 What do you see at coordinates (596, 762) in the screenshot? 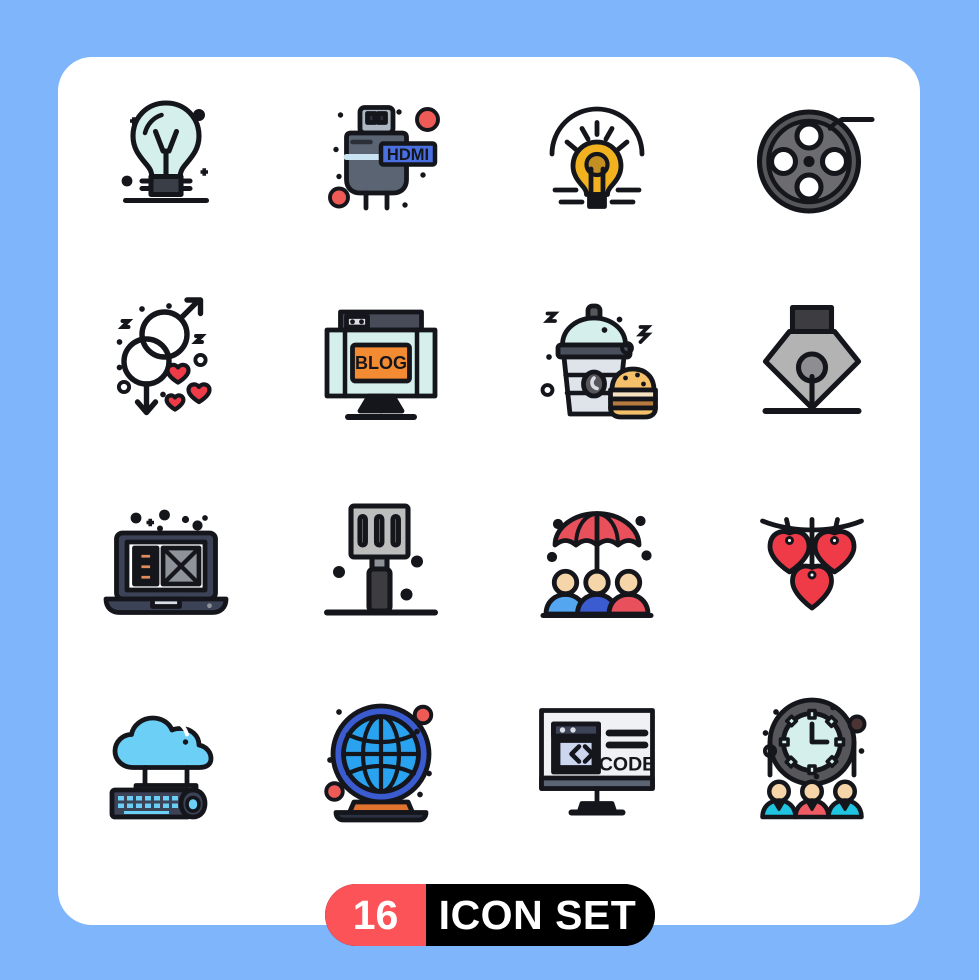
I see `code-monitor-icon: CODE` at bounding box center [596, 762].